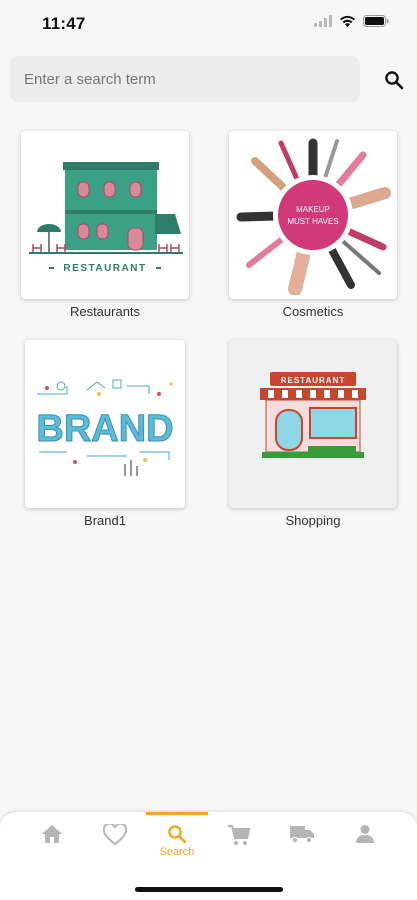 This screenshot has width=417, height=900. What do you see at coordinates (52, 834) in the screenshot?
I see `home-icon` at bounding box center [52, 834].